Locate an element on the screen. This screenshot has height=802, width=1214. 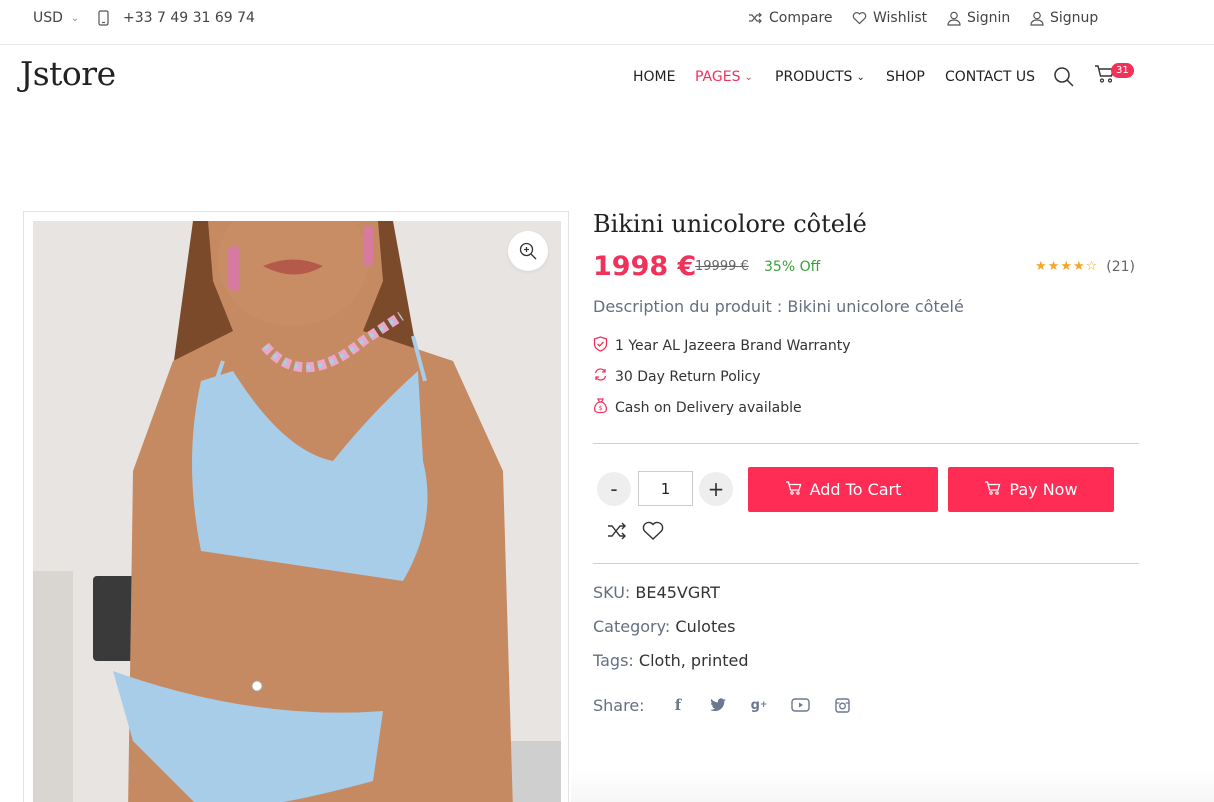
product-category: Category: Culotes is located at coordinates (664, 626).